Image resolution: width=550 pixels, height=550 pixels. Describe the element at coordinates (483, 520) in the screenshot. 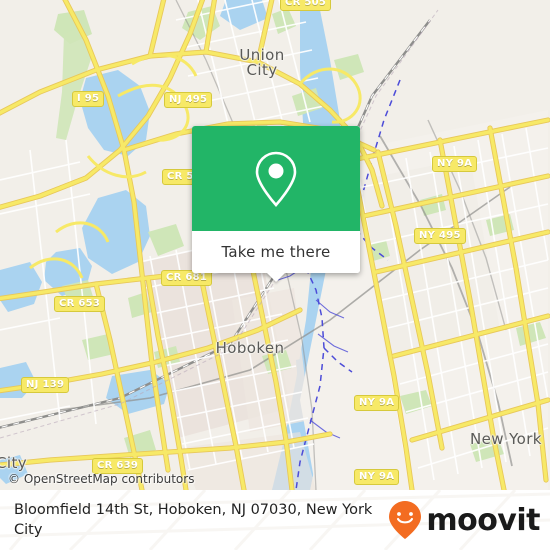

I see `moovit-wordmark: moovit` at that location.